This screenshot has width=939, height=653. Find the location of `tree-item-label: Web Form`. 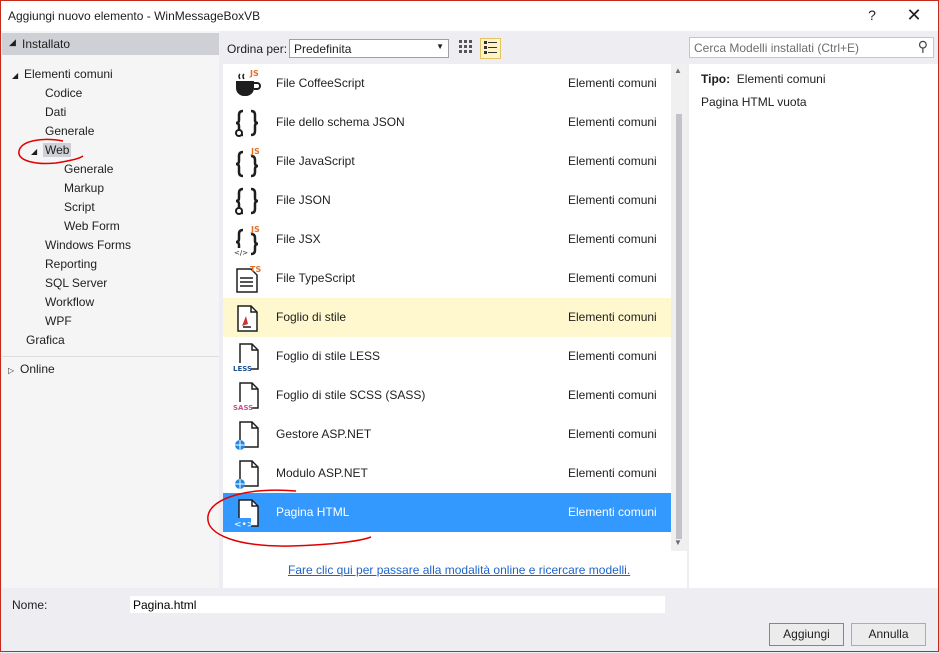

tree-item-label: Web Form is located at coordinates (92, 226).